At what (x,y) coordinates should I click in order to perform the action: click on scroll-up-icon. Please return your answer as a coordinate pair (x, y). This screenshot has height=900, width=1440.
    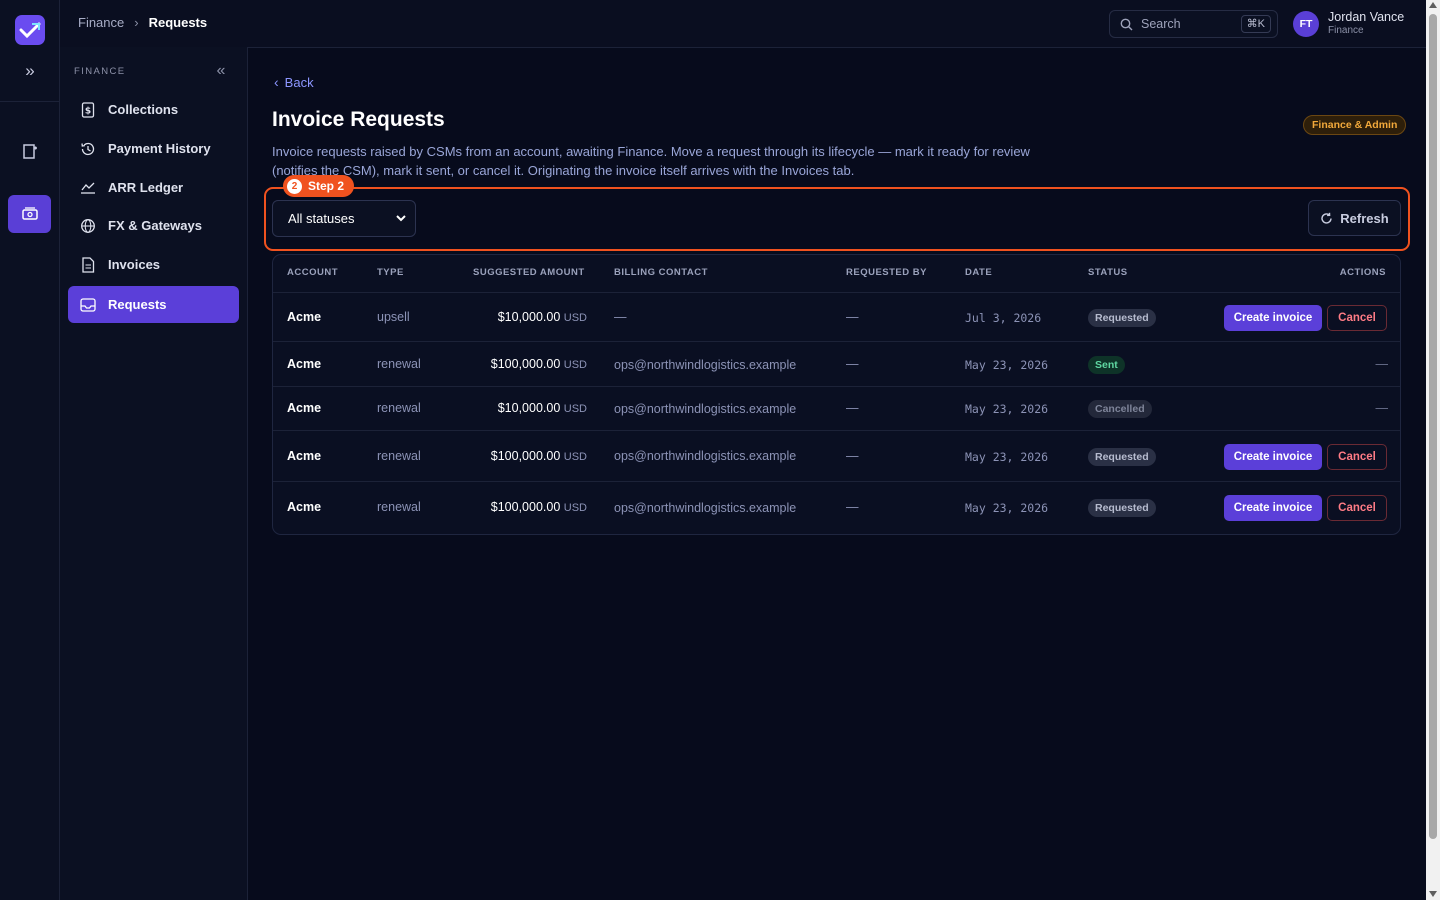
    Looking at the image, I should click on (1433, 5).